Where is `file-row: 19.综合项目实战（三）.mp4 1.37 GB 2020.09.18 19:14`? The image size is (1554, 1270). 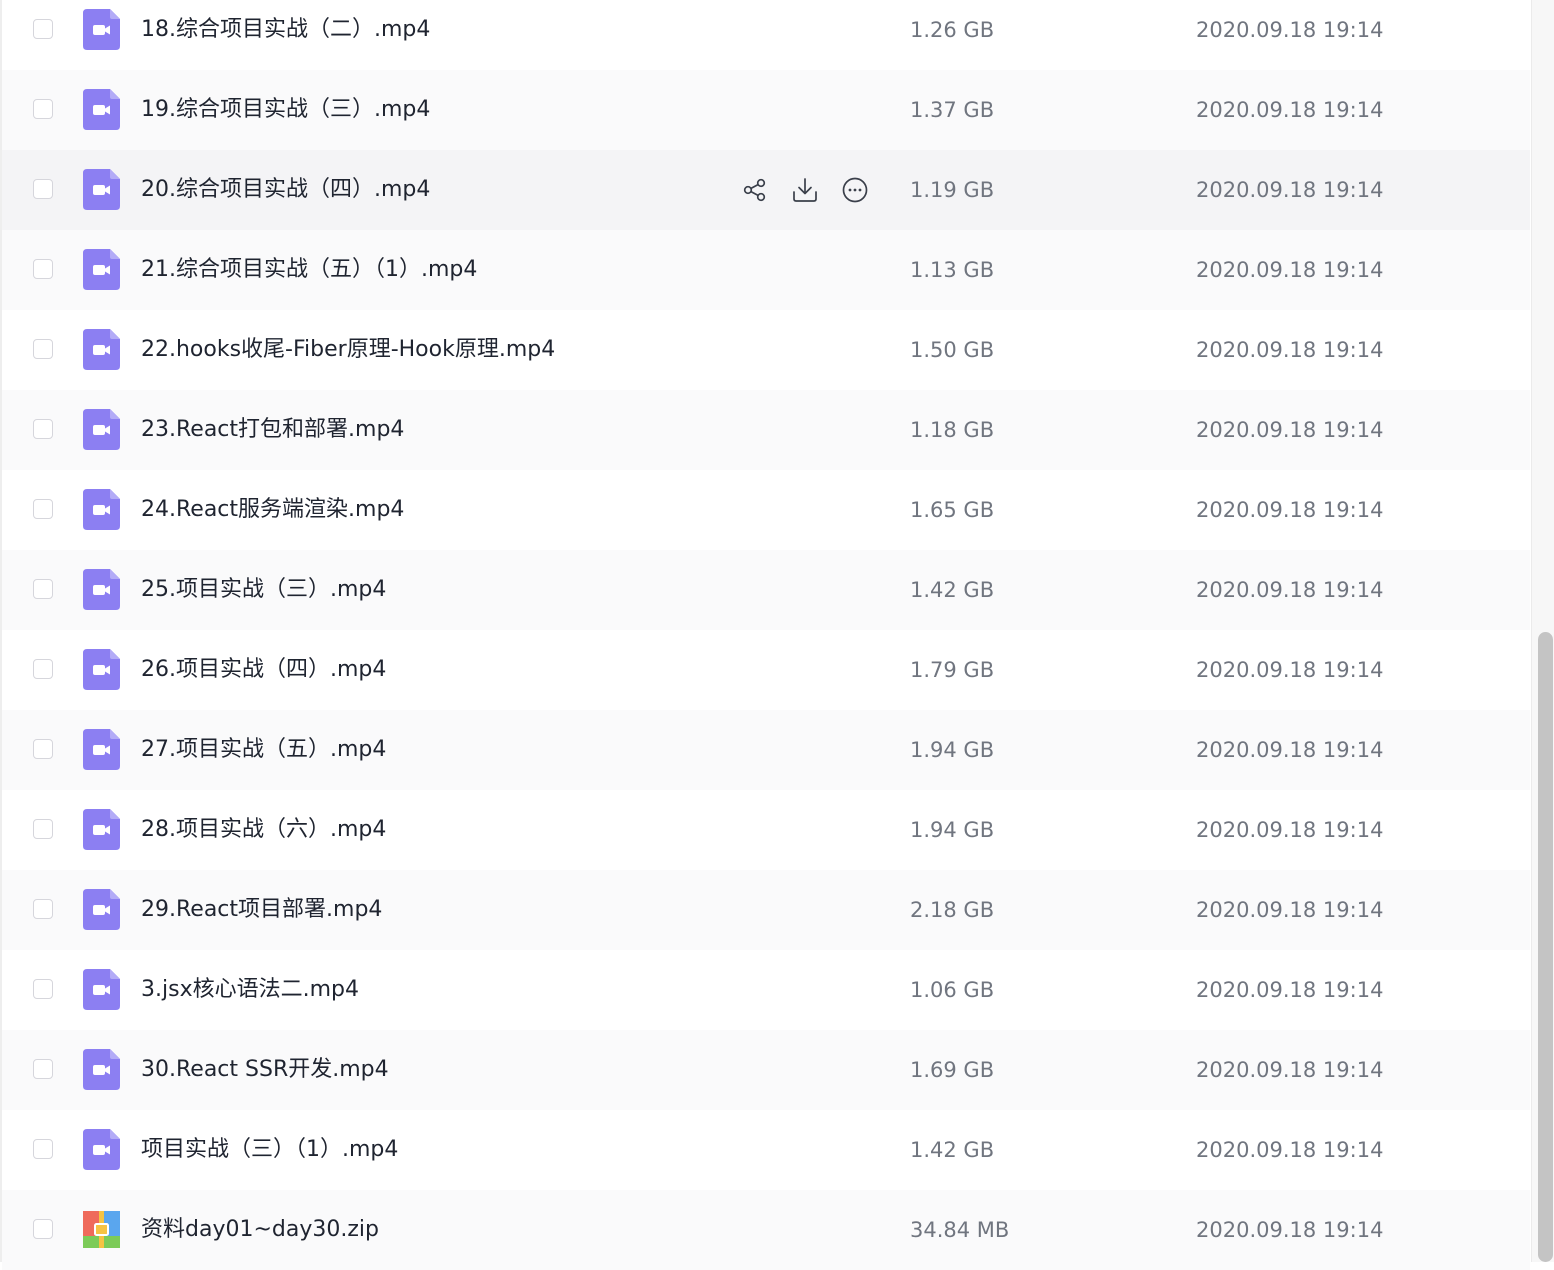 file-row: 19.综合项目实战（三）.mp4 1.37 GB 2020.09.18 19:14 is located at coordinates (766, 110).